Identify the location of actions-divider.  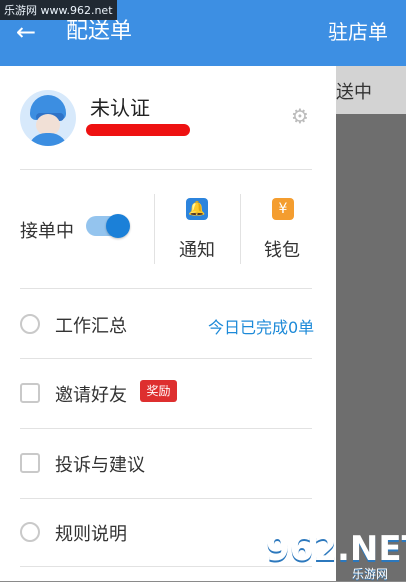
(166, 288).